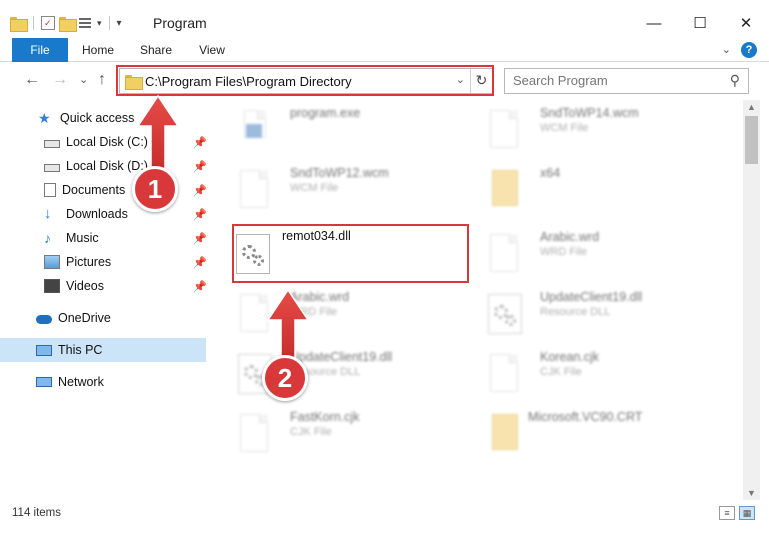 The width and height of the screenshot is (769, 540). Describe the element at coordinates (337, 432) in the screenshot. I see `list-item: FastKorn.cjk CJK File` at that location.